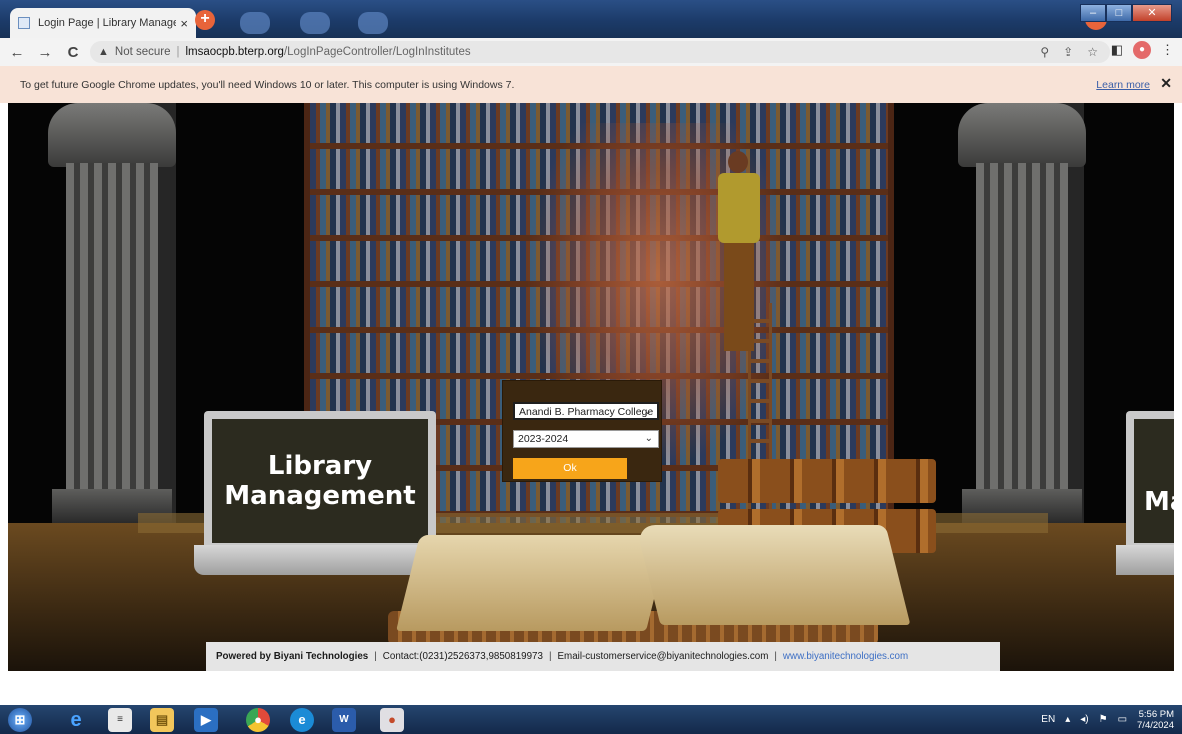  What do you see at coordinates (120, 720) in the screenshot?
I see `notepad-icon: ≡` at bounding box center [120, 720].